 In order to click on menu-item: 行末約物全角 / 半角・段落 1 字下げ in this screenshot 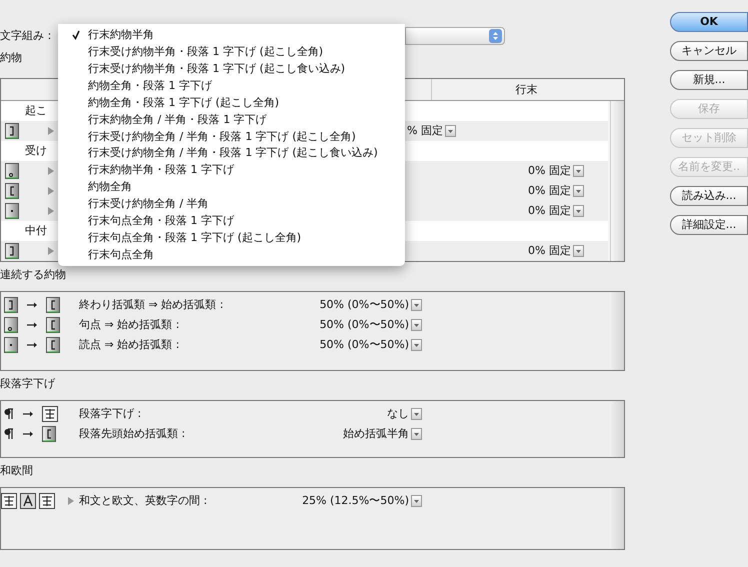, I will do `click(231, 119)`.